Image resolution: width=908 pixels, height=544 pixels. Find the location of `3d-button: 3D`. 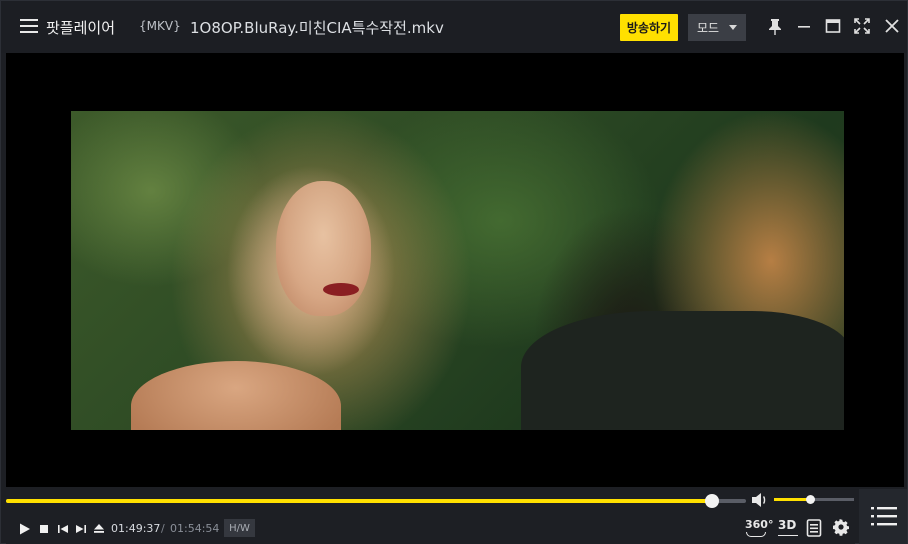

3d-button: 3D is located at coordinates (788, 527).